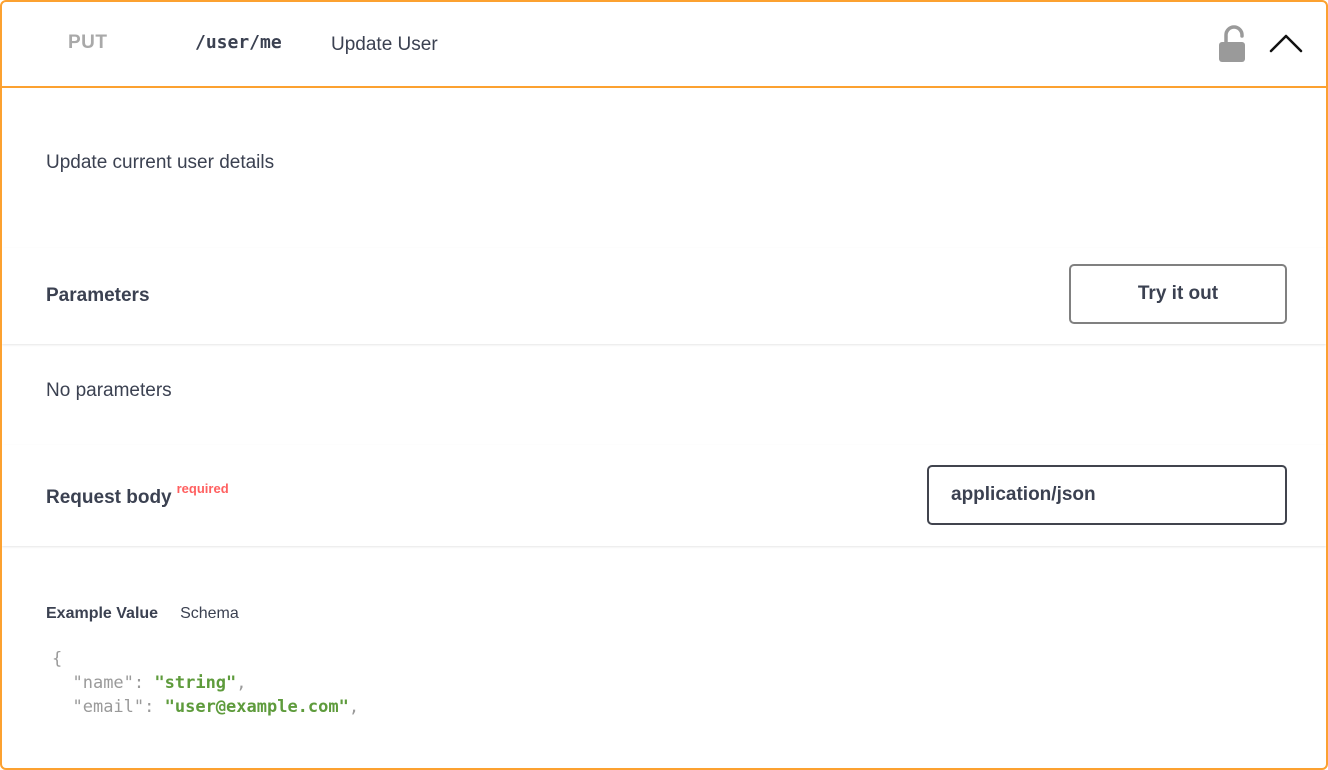  Describe the element at coordinates (238, 42) in the screenshot. I see `endpoint-path: /user/me` at that location.